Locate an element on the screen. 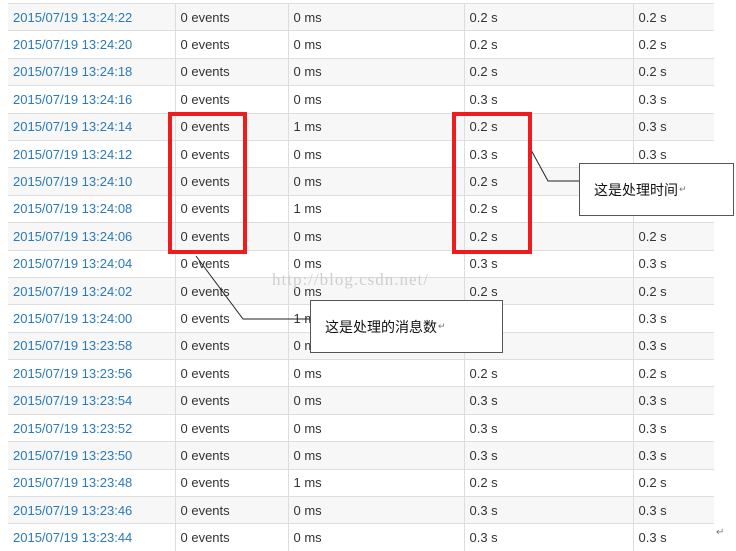 The width and height of the screenshot is (736, 551). message-count-callout-text: 这是处理的消息数 is located at coordinates (381, 327).